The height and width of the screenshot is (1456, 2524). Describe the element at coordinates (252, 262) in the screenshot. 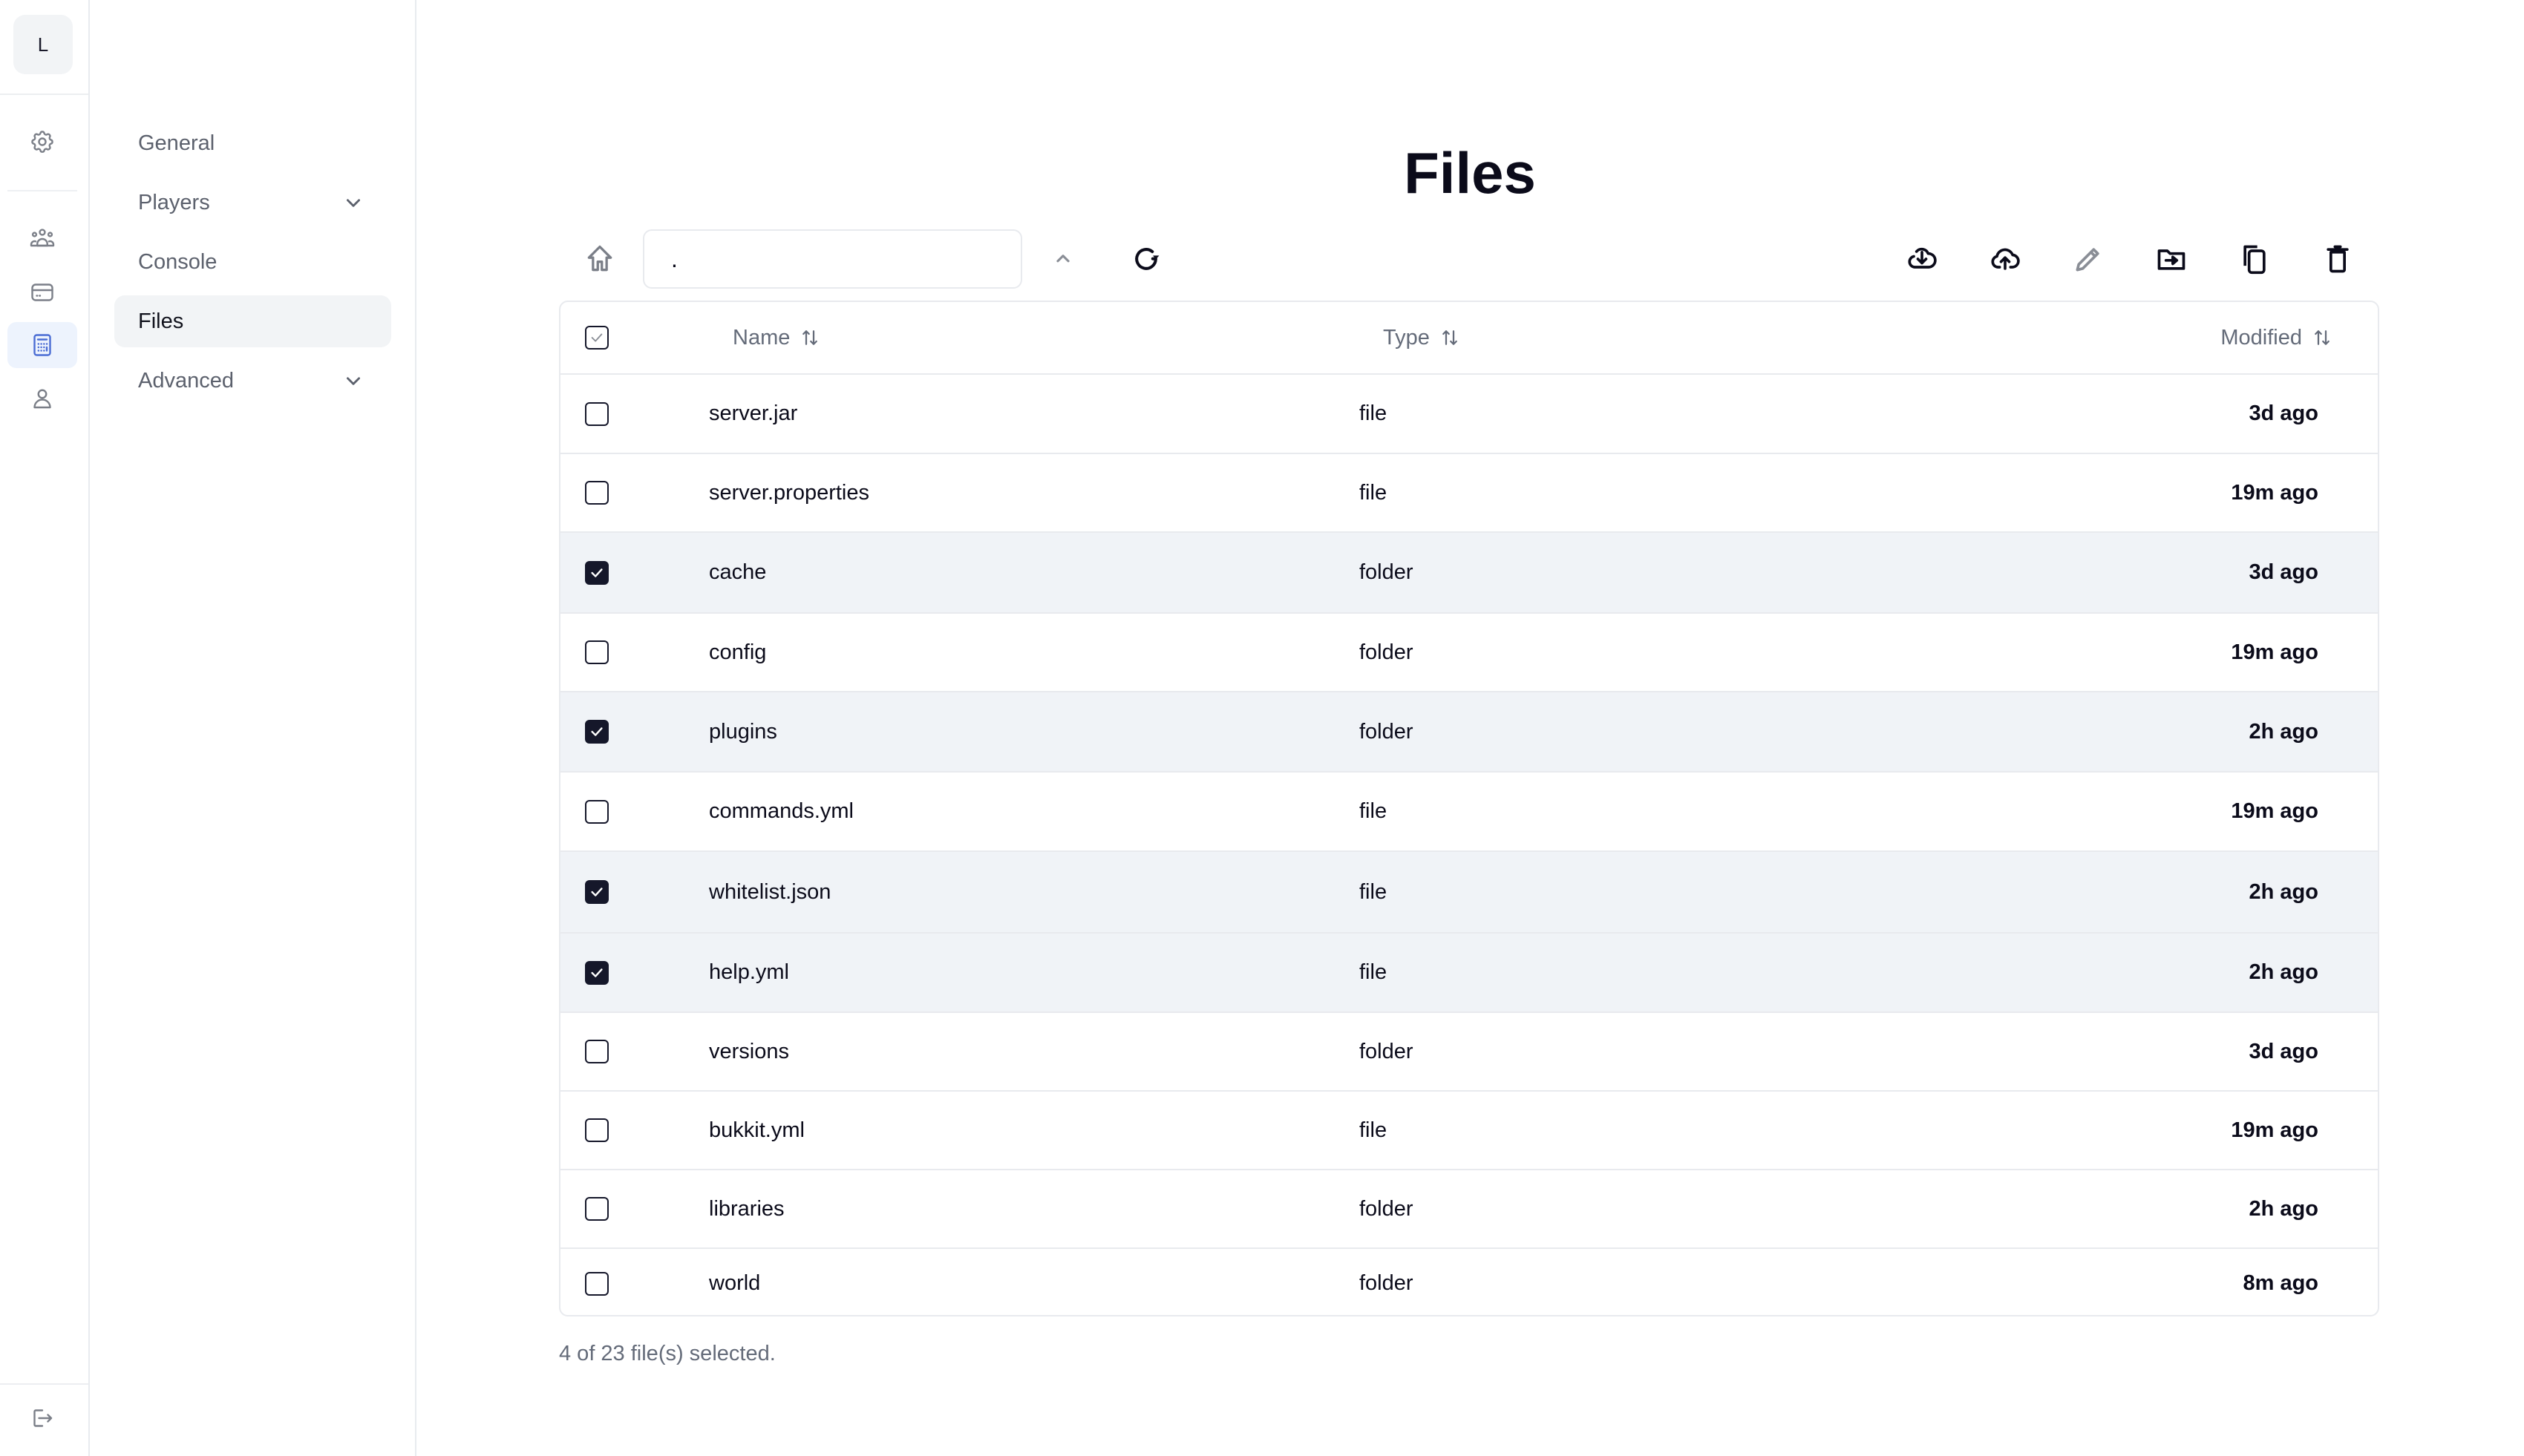

I see `sidebar-item-console: Console` at that location.